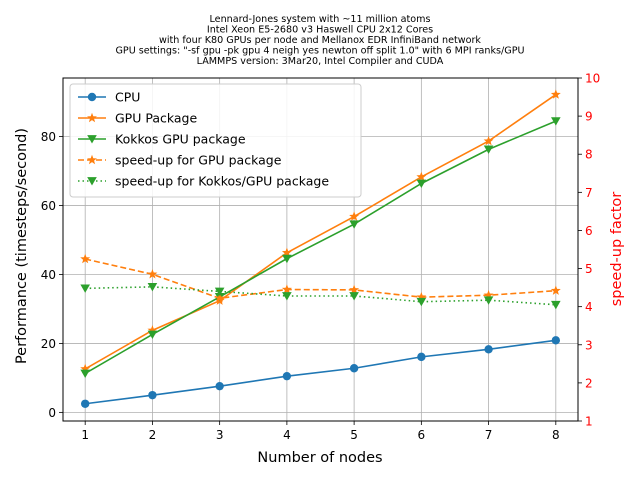  Describe the element at coordinates (320, 279) in the screenshot. I see `series-line` at that location.